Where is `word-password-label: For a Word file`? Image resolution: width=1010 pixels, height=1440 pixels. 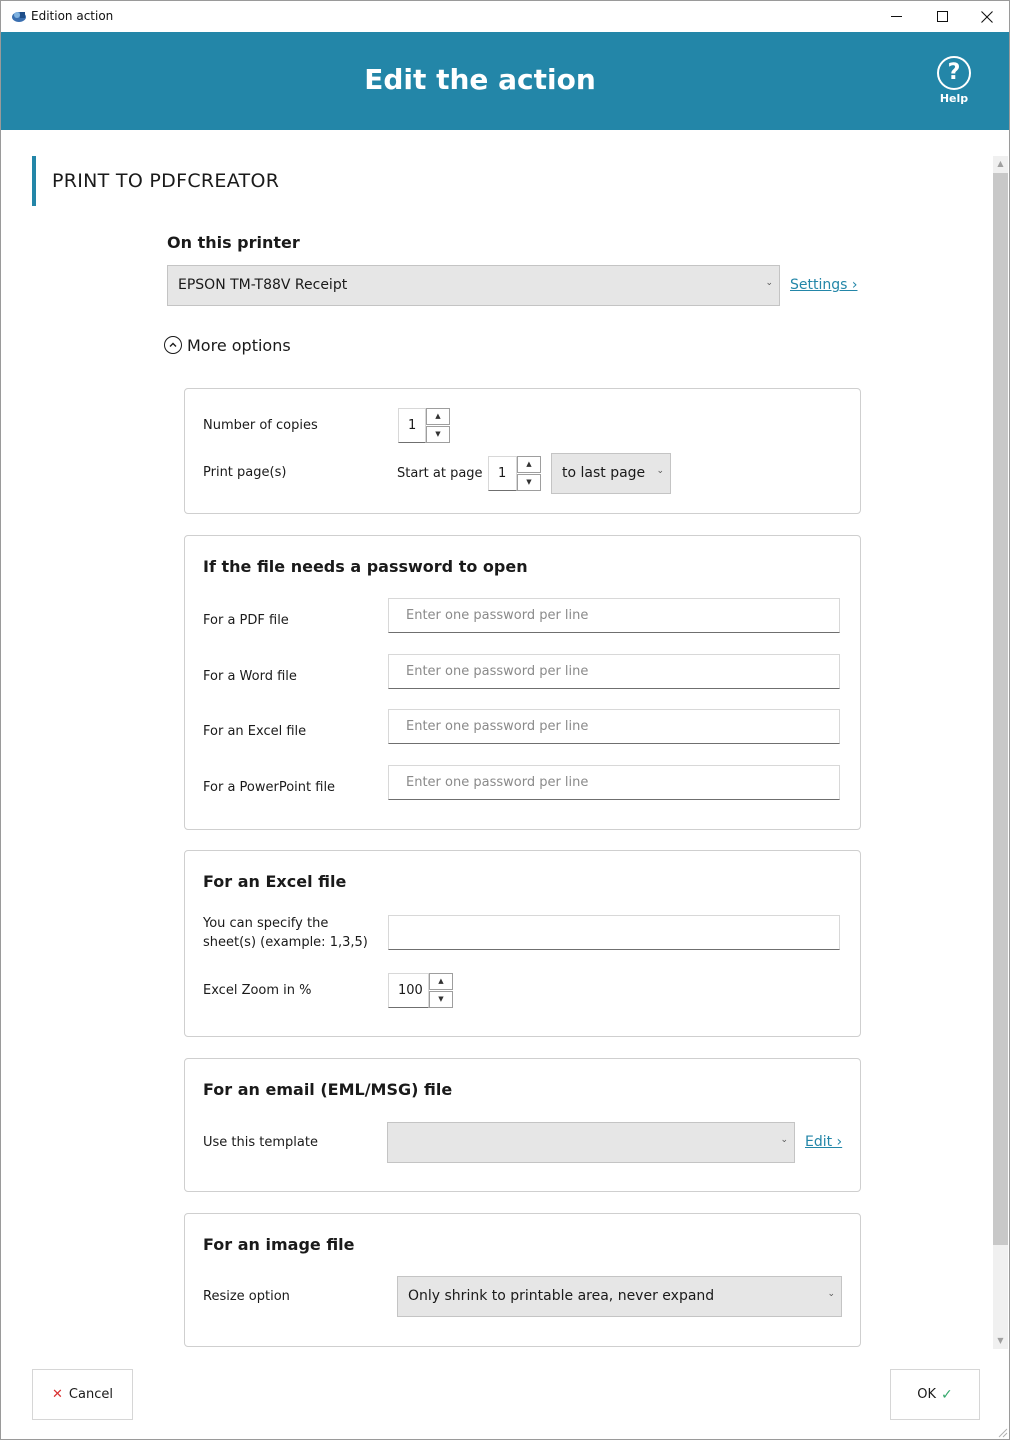 word-password-label: For a Word file is located at coordinates (250, 676).